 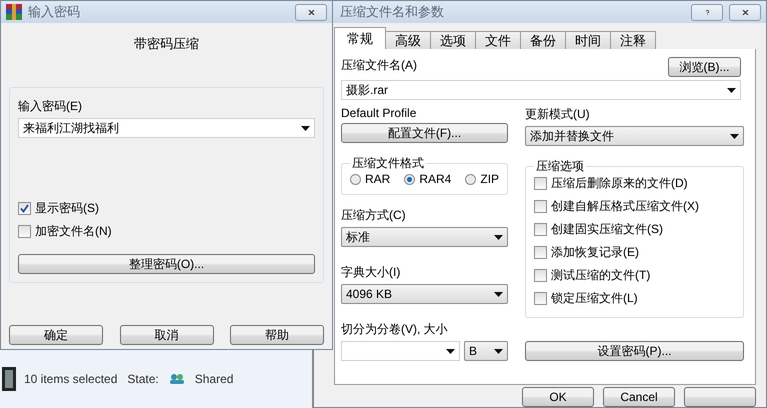 I want to click on dialog-button: 取消, so click(x=167, y=335).